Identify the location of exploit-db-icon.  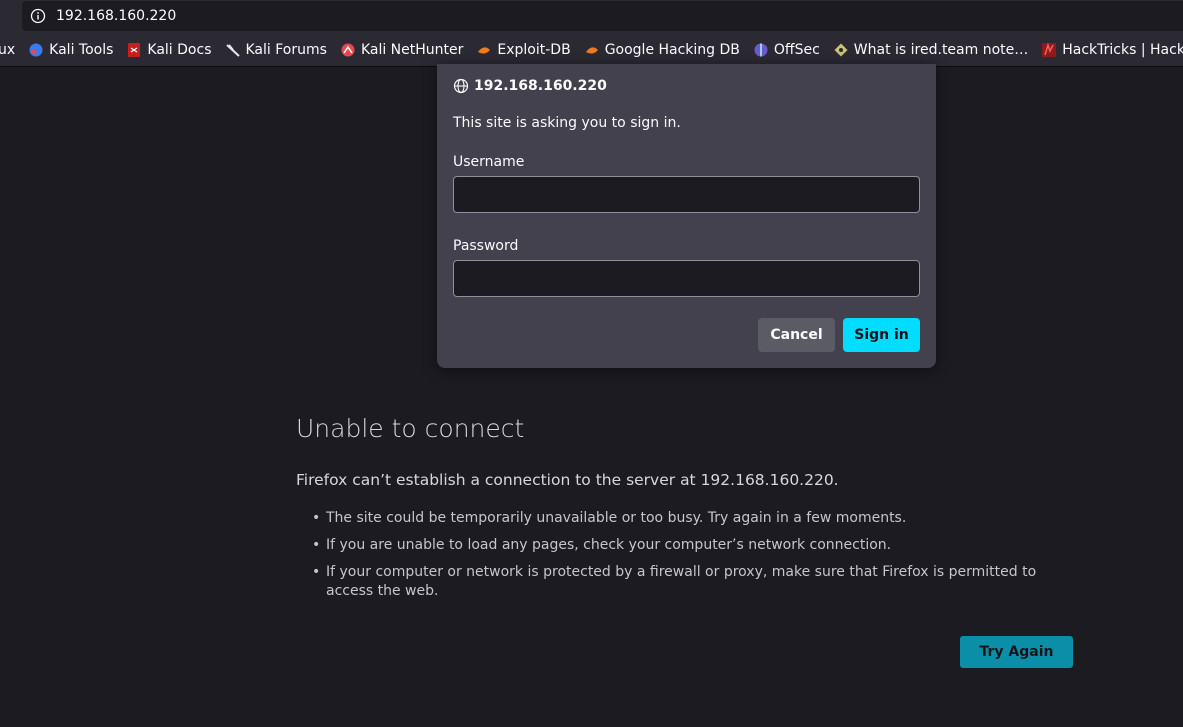
(484, 50).